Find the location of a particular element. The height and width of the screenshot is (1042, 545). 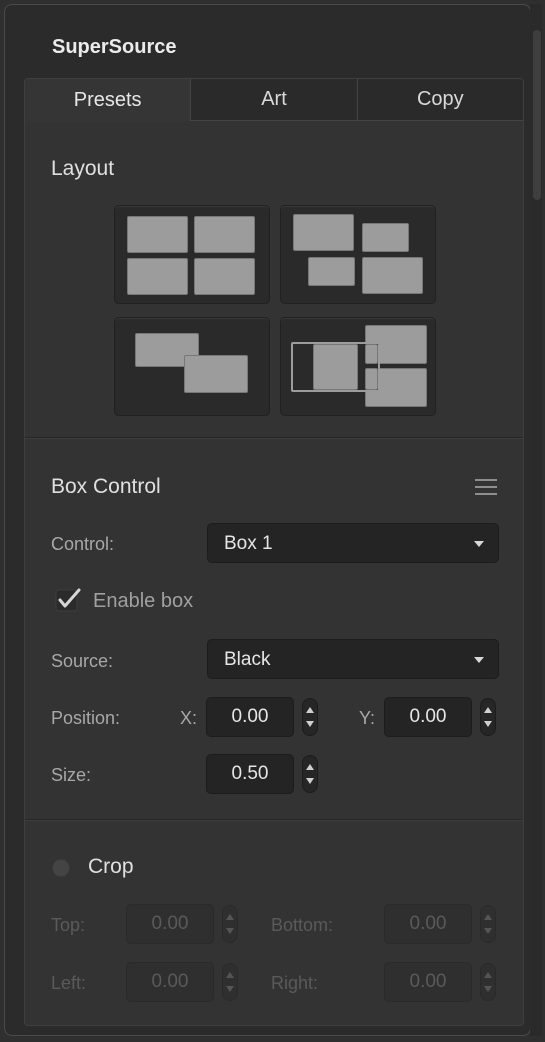

layout-preset-four-box-button is located at coordinates (192, 254).